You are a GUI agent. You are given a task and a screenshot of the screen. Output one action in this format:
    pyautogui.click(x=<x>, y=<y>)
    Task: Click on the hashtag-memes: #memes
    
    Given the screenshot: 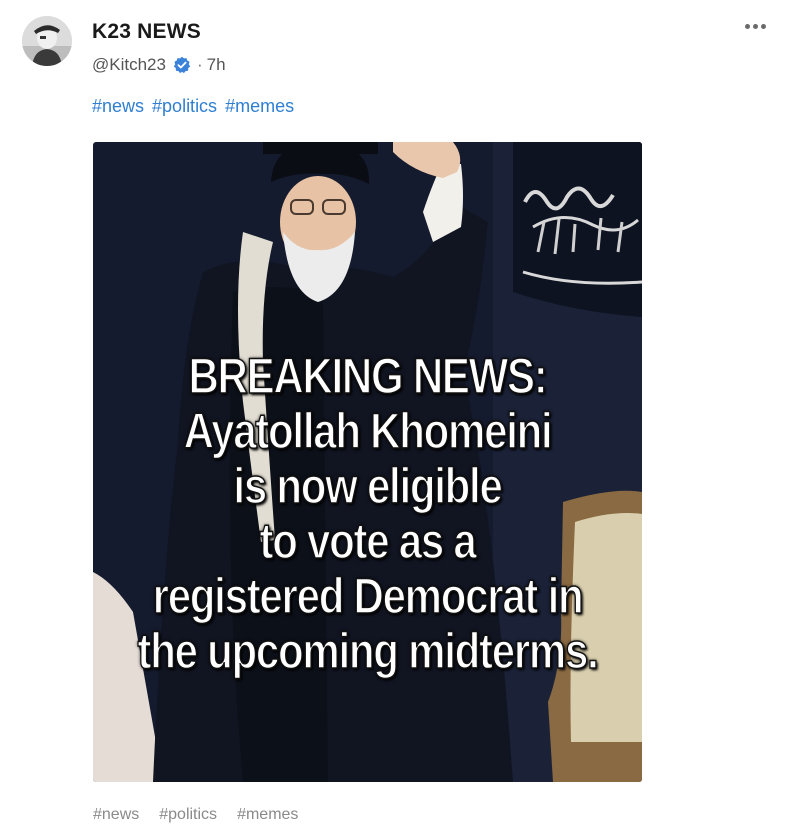 What is the action you would take?
    pyautogui.click(x=259, y=106)
    